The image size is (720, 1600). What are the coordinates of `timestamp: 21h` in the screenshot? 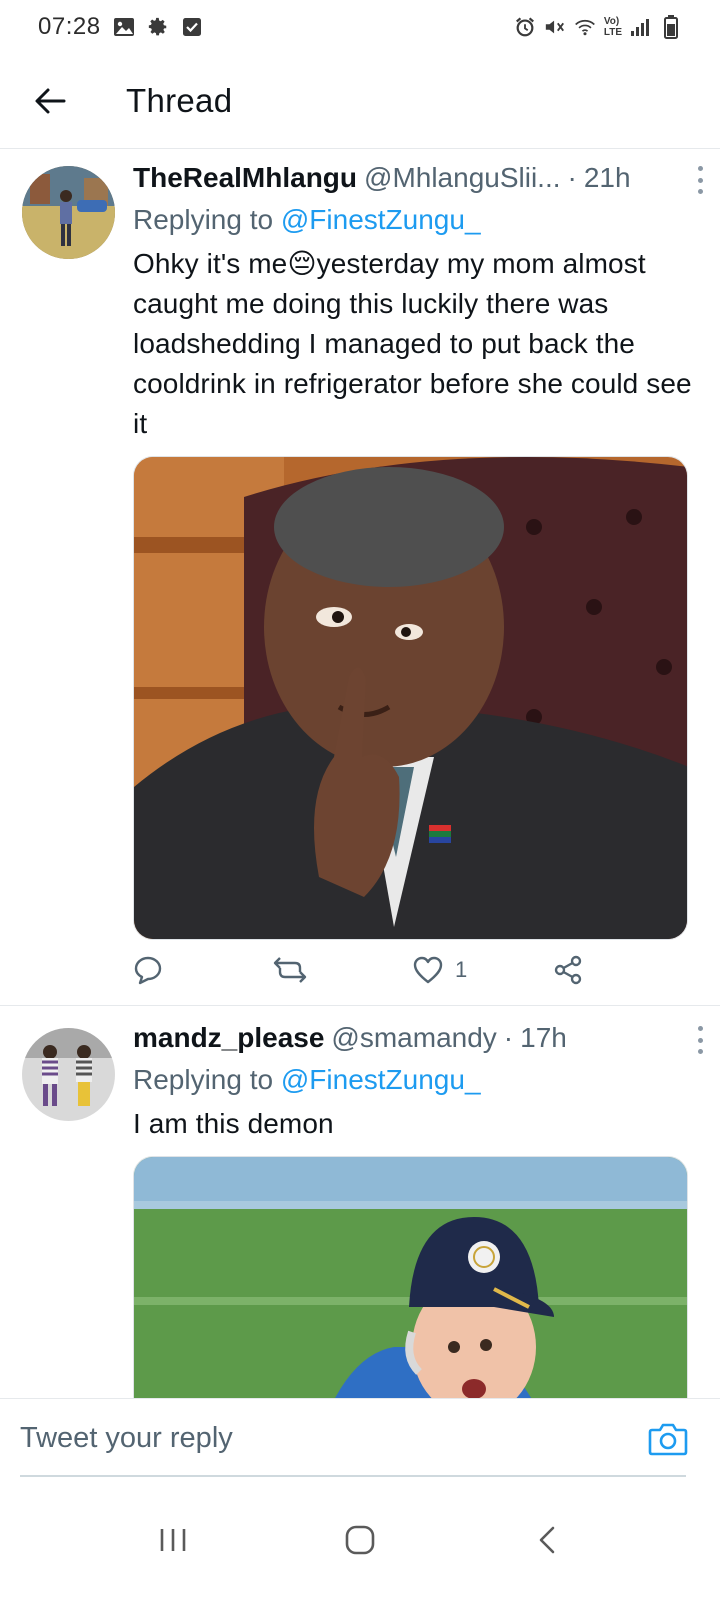 It's located at (607, 177).